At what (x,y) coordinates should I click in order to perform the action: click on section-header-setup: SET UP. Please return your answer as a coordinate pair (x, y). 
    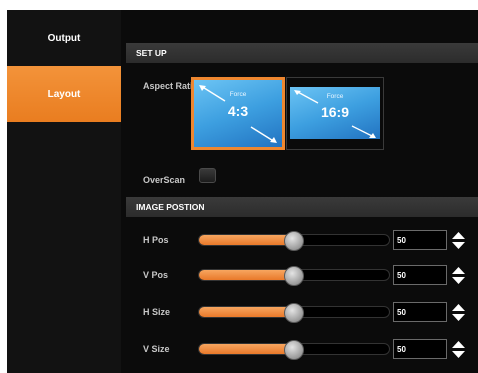
    Looking at the image, I should click on (302, 53).